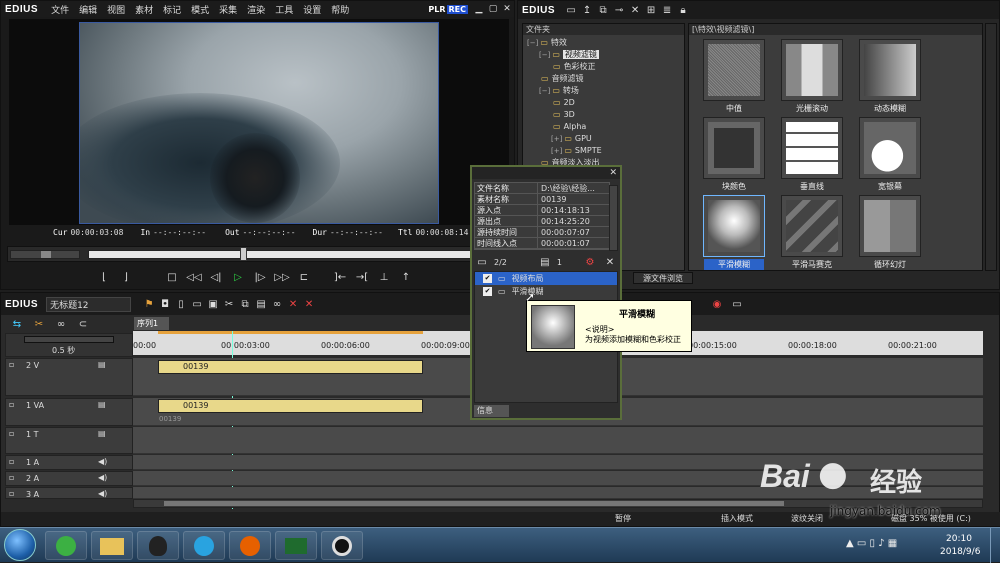 The width and height of the screenshot is (1000, 563). What do you see at coordinates (362, 277) in the screenshot?
I see `overwrite-icon: →[` at bounding box center [362, 277].